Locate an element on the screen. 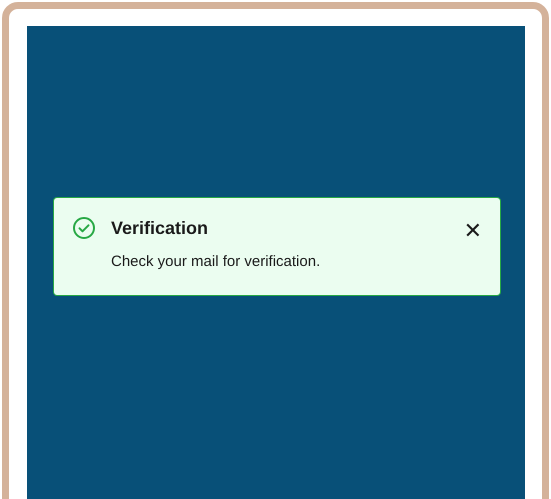  notification-message: Check your mail for verification. is located at coordinates (216, 261).